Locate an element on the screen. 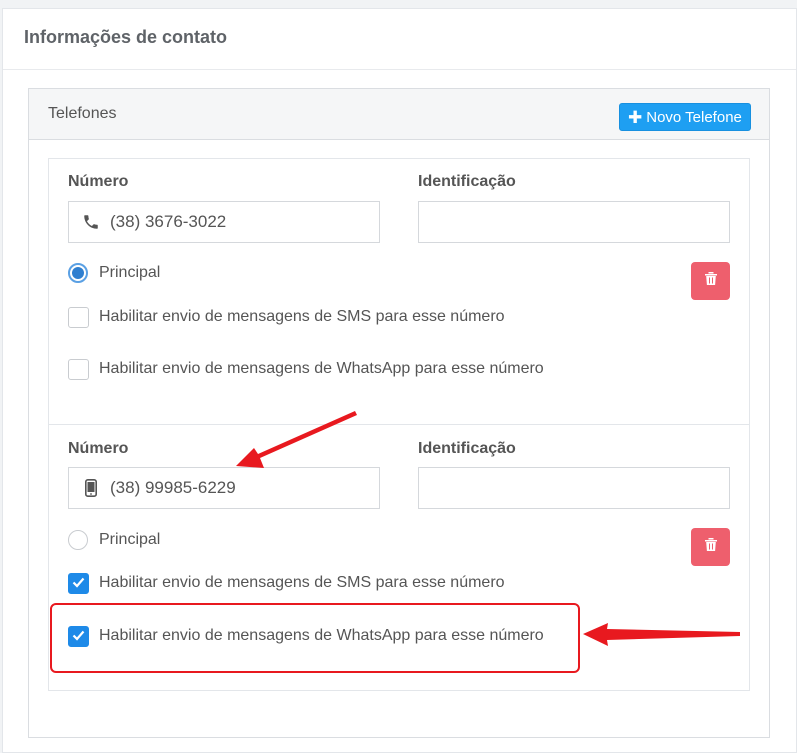  arrow-to-number is located at coordinates (296, 439).